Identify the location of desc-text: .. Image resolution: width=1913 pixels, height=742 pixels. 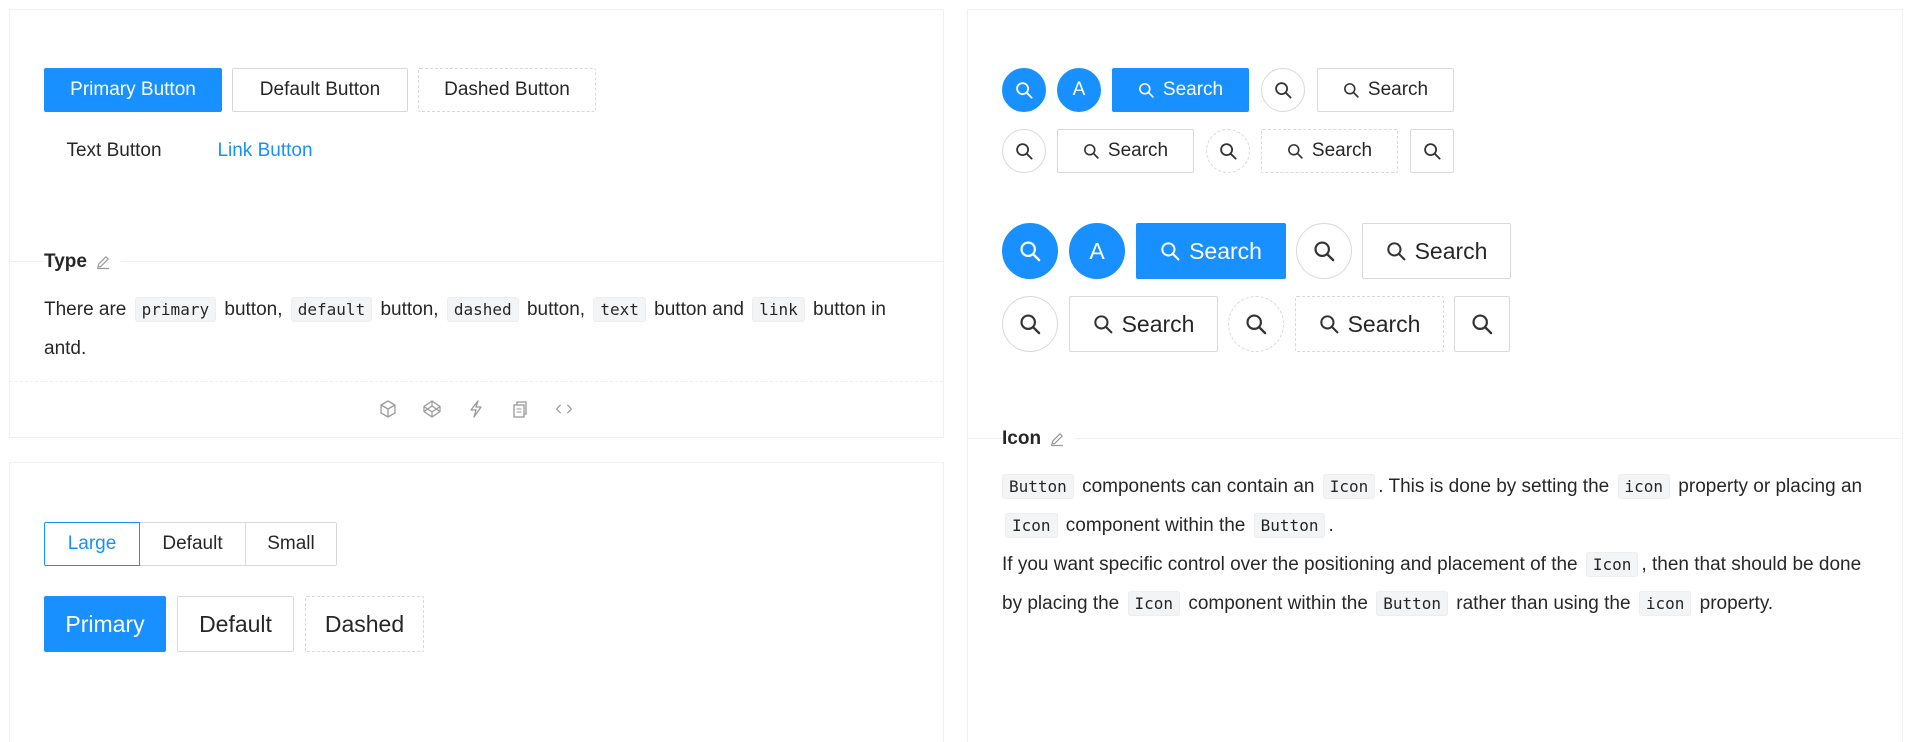
(1331, 525).